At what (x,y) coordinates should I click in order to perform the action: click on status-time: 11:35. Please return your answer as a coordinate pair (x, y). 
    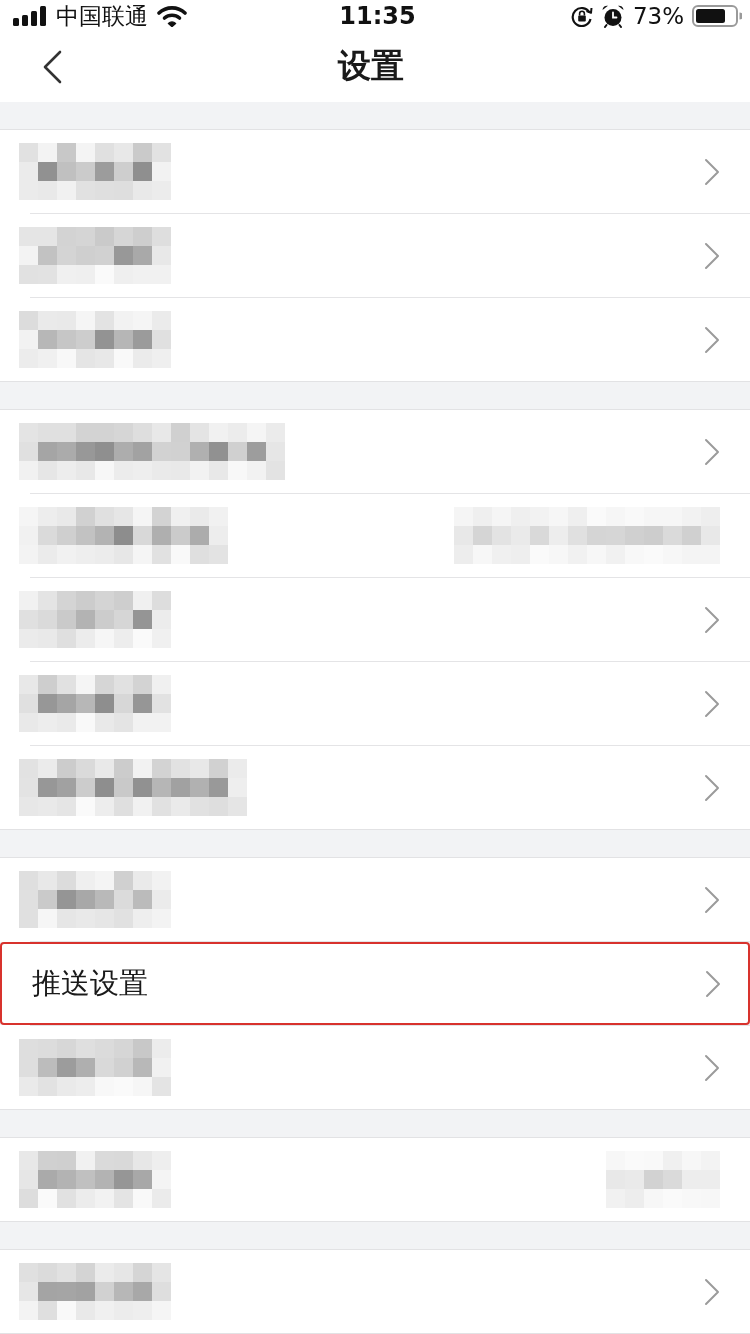
    Looking at the image, I should click on (377, 15).